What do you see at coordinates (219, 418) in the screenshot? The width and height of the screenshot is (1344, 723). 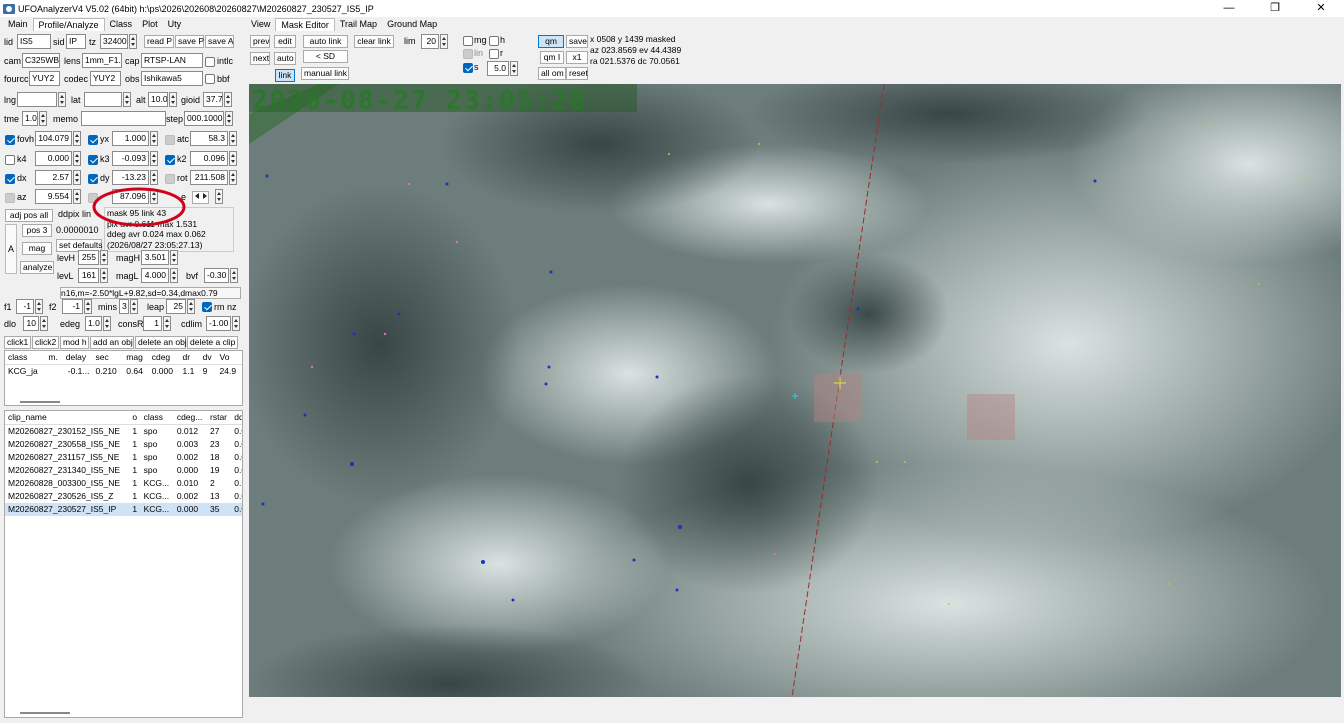 I see `col-rstar: rstar` at bounding box center [219, 418].